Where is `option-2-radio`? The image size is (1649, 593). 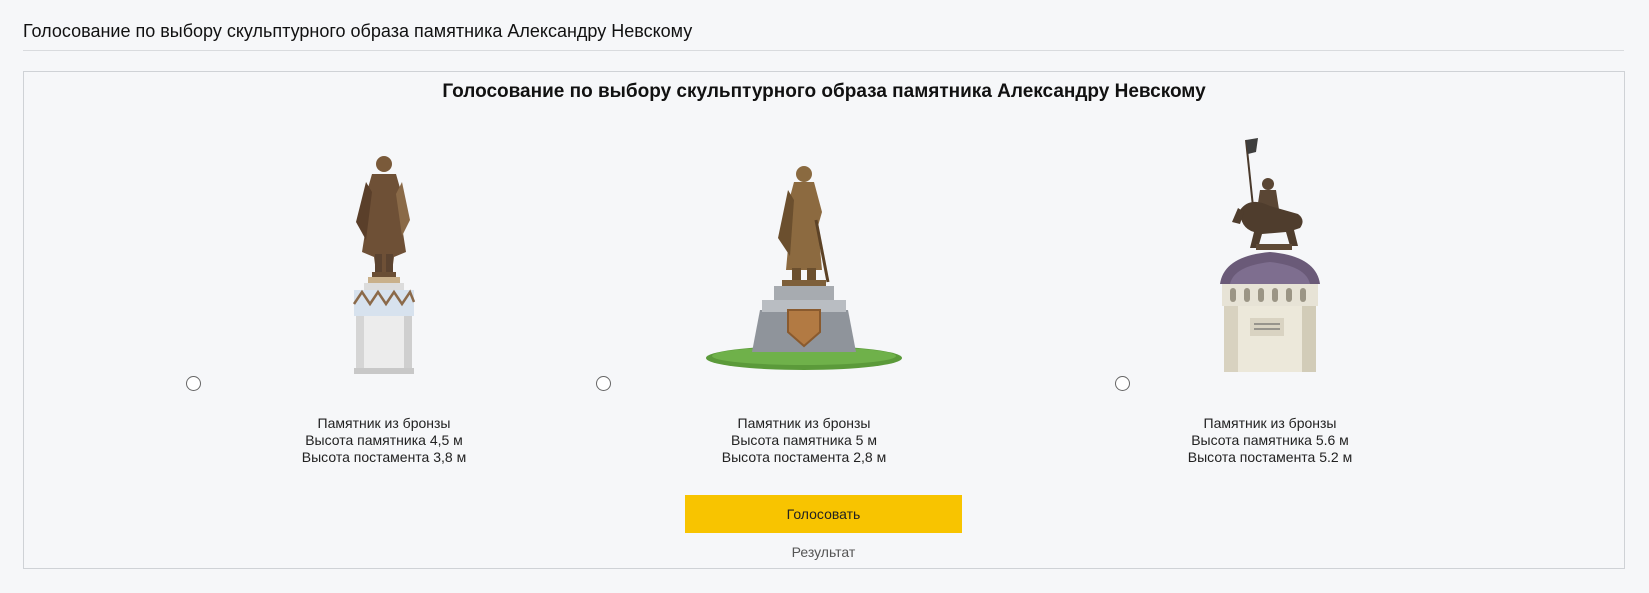 option-2-radio is located at coordinates (603, 383).